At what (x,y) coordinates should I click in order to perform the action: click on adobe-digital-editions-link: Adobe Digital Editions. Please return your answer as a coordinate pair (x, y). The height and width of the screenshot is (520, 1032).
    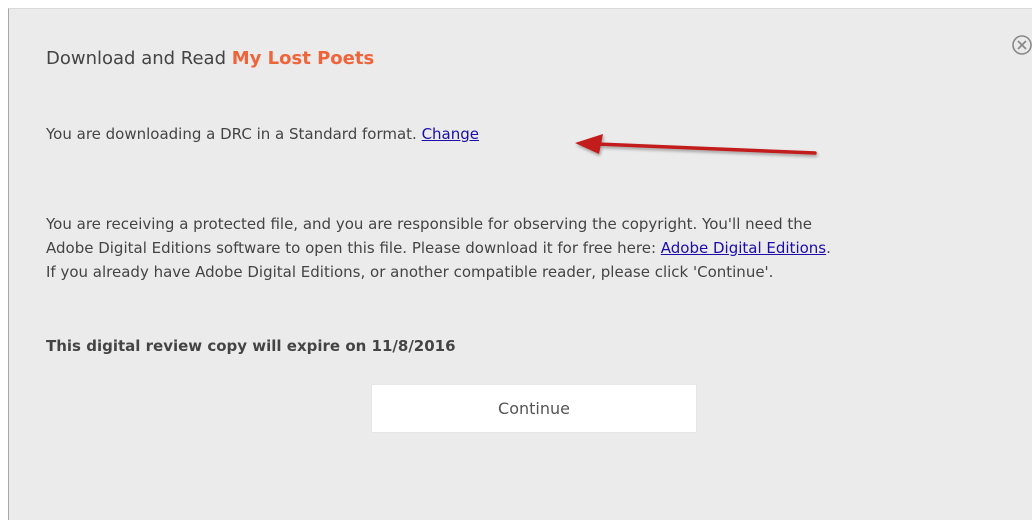
    Looking at the image, I should click on (743, 248).